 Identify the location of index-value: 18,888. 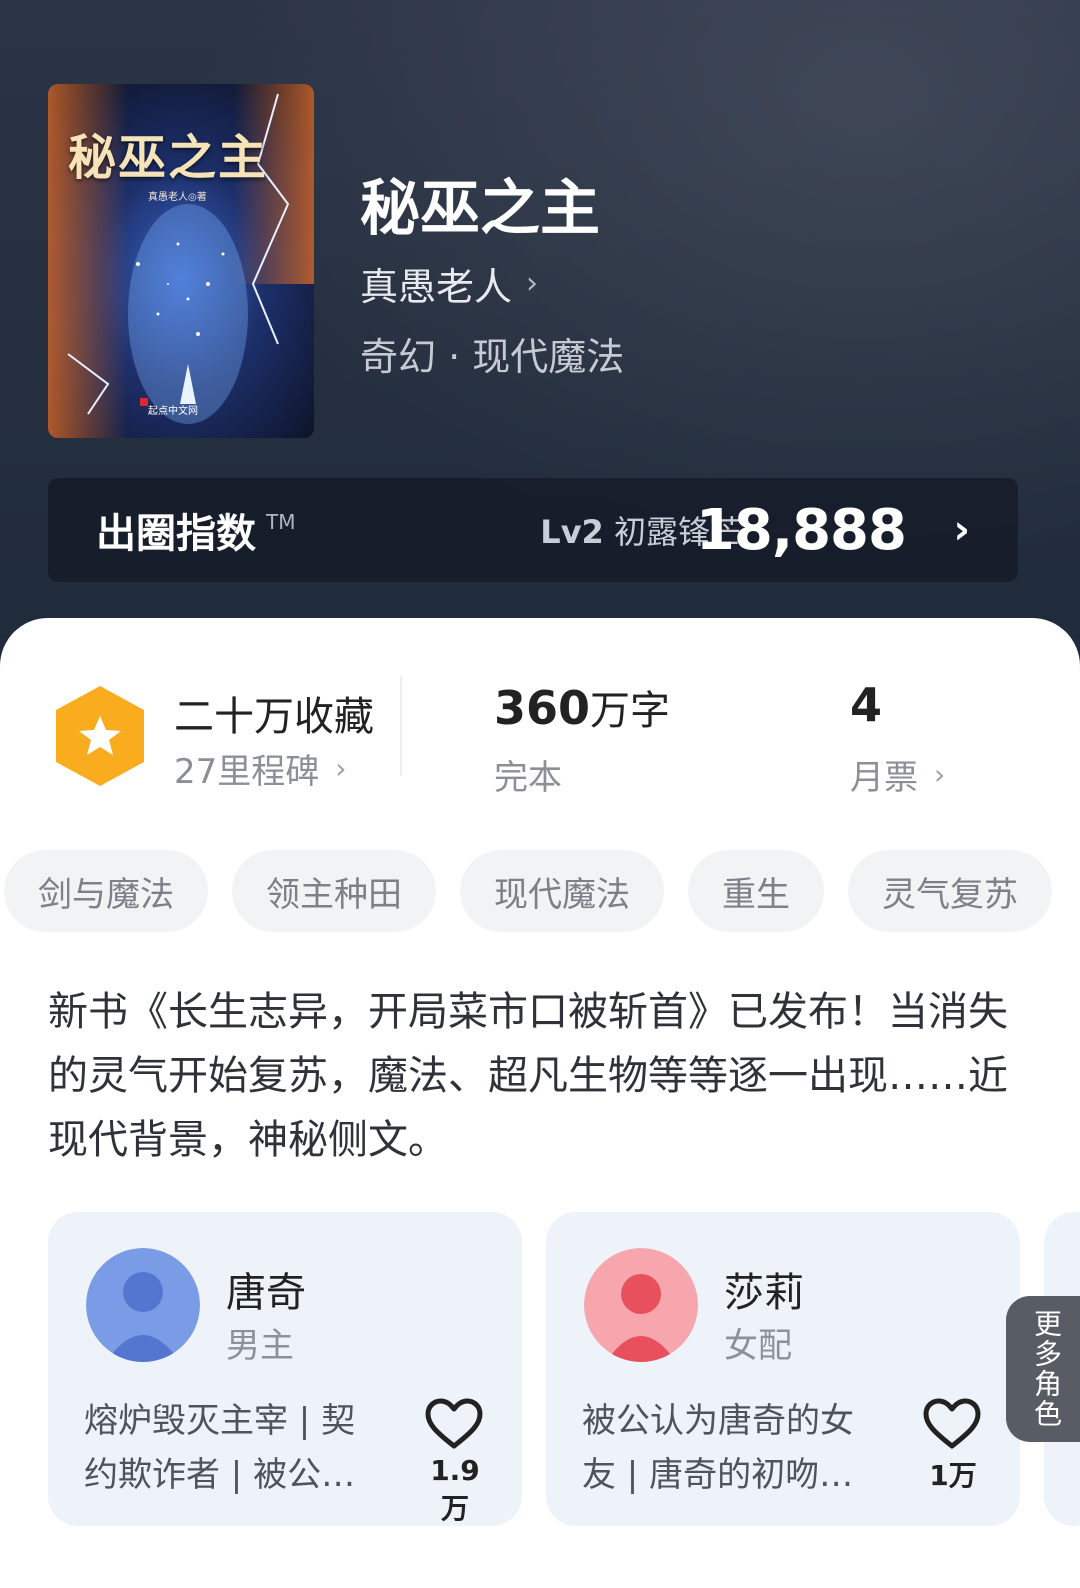
(801, 530).